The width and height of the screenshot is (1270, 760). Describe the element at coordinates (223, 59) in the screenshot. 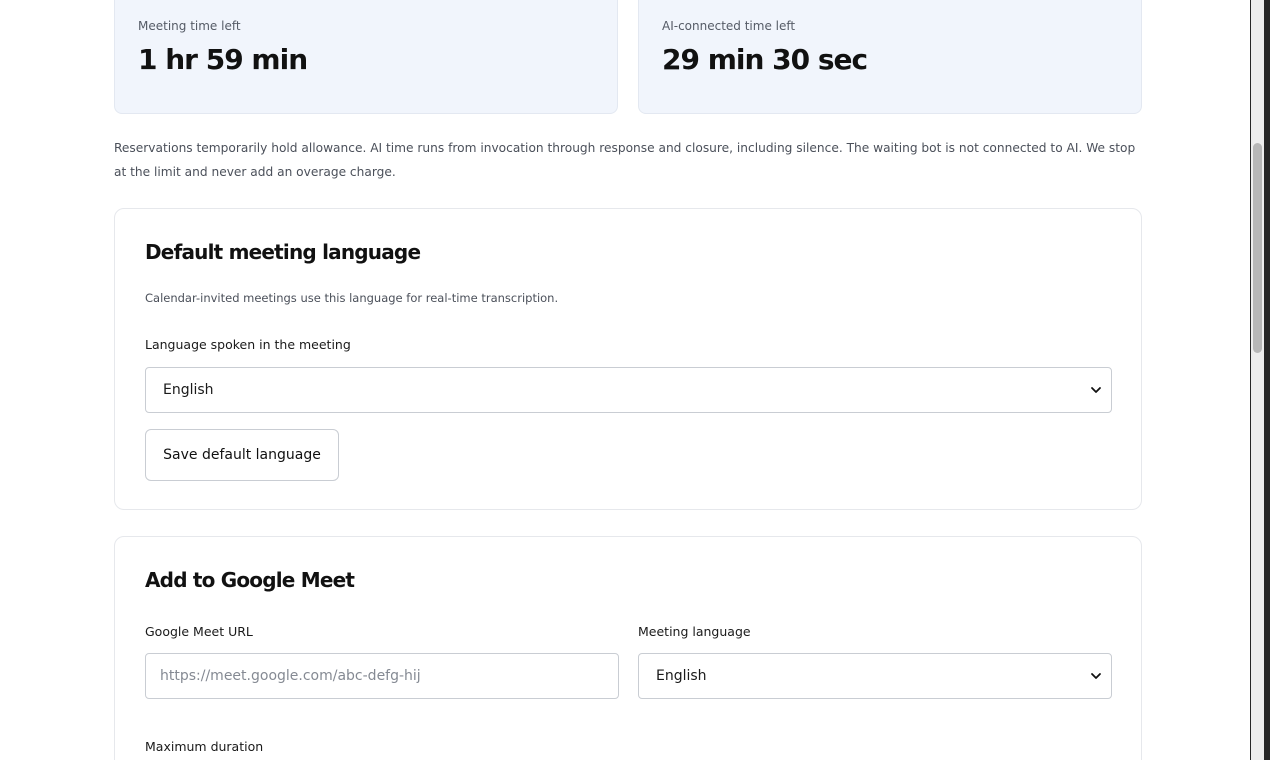

I see `meeting-time-value: 1 hr 59 min` at that location.